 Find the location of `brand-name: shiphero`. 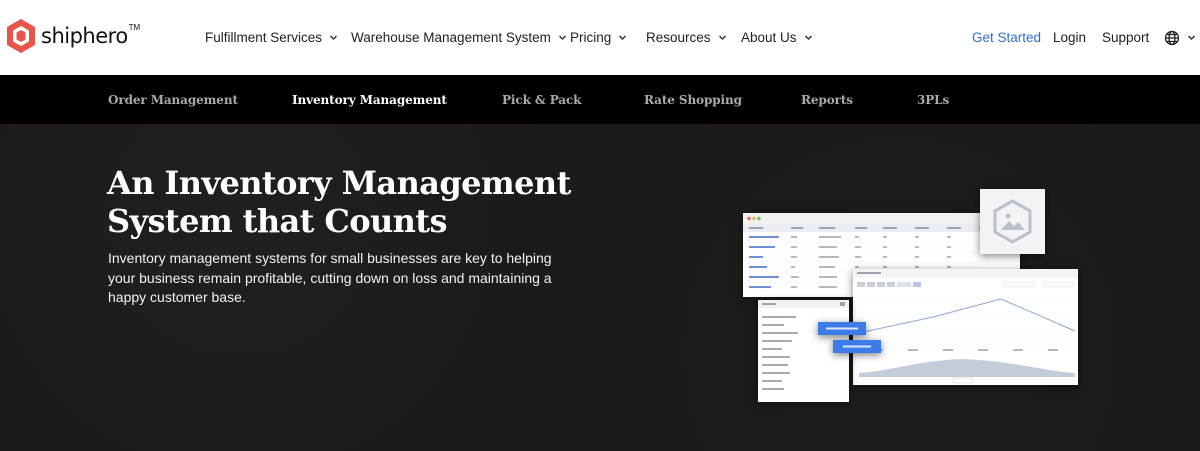

brand-name: shiphero is located at coordinates (84, 36).